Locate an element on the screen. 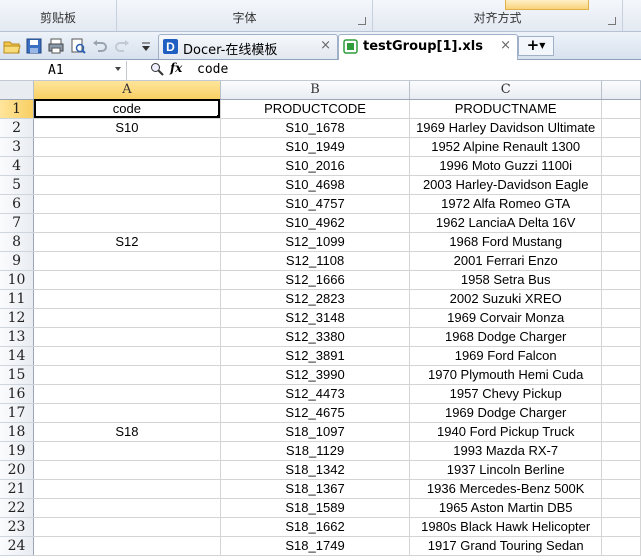 This screenshot has width=641, height=560. row-header: 10 is located at coordinates (17, 280).